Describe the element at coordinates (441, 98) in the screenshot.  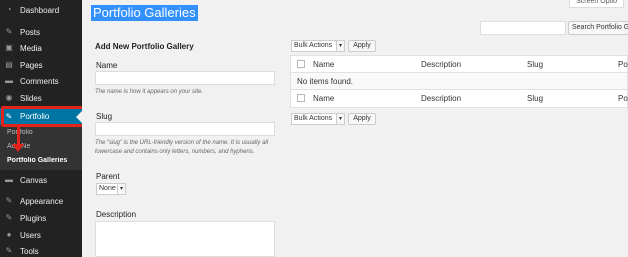
I see `column-footer-description: Description` at that location.